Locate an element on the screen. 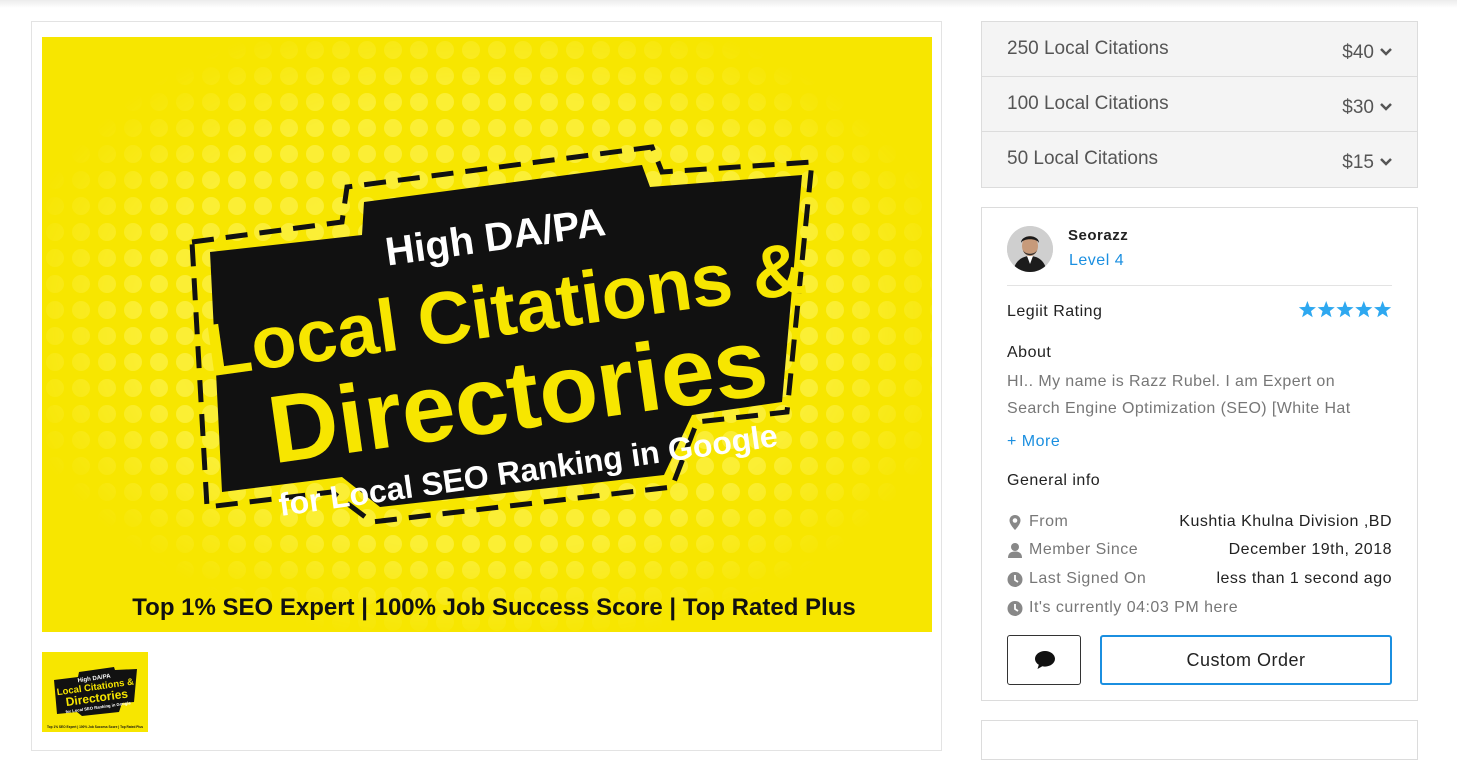  info-label: It's currently 04:03 PM here is located at coordinates (1134, 607).